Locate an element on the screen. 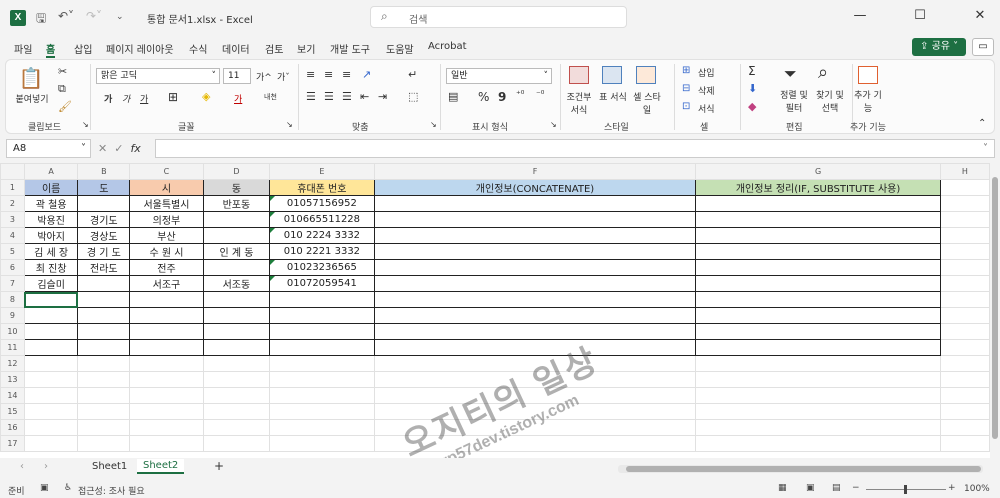 Image resolution: width=1000 pixels, height=498 pixels. select-all-button is located at coordinates (12, 171).